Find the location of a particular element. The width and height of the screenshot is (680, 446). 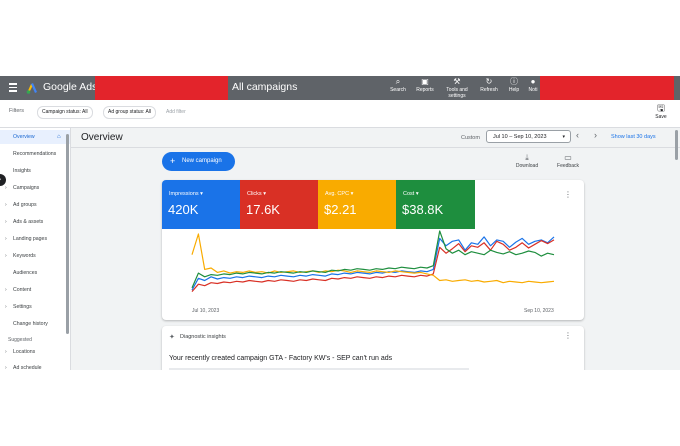

metric-tile-clicks: Clicks ▾ 17.6K is located at coordinates (279, 204).